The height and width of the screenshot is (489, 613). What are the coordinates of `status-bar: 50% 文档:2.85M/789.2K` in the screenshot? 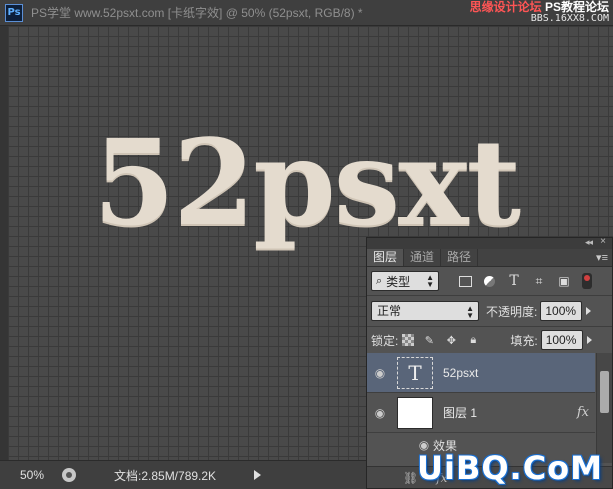 It's located at (185, 474).